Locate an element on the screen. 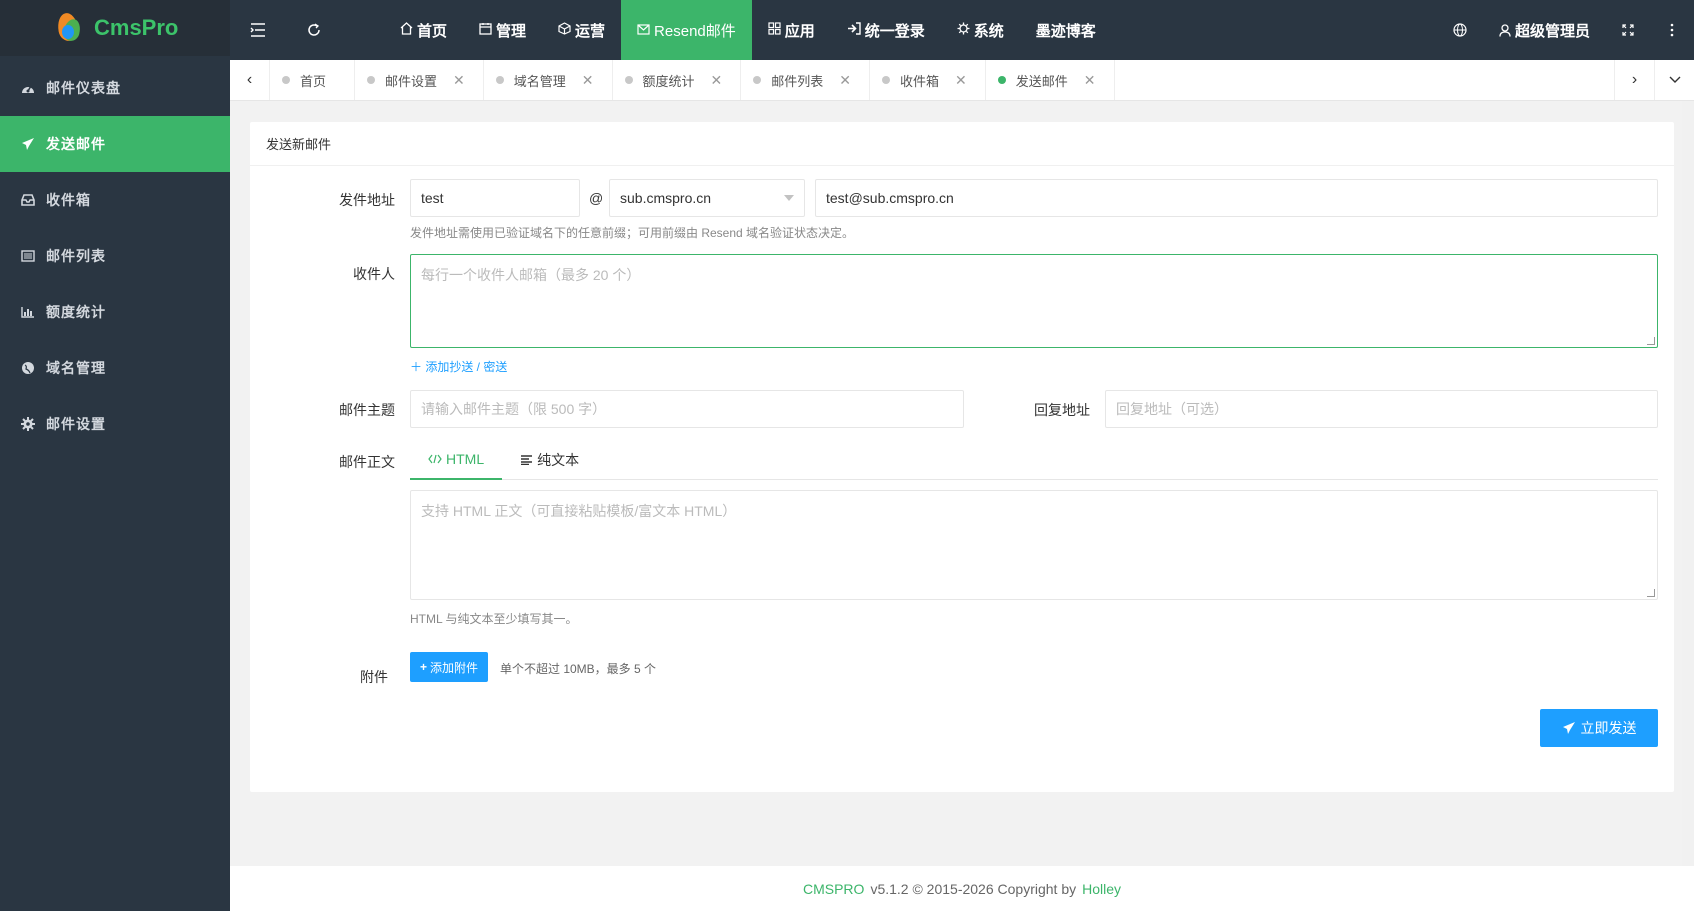 The width and height of the screenshot is (1694, 911). sidebar-item-label: 收件箱 is located at coordinates (68, 200).